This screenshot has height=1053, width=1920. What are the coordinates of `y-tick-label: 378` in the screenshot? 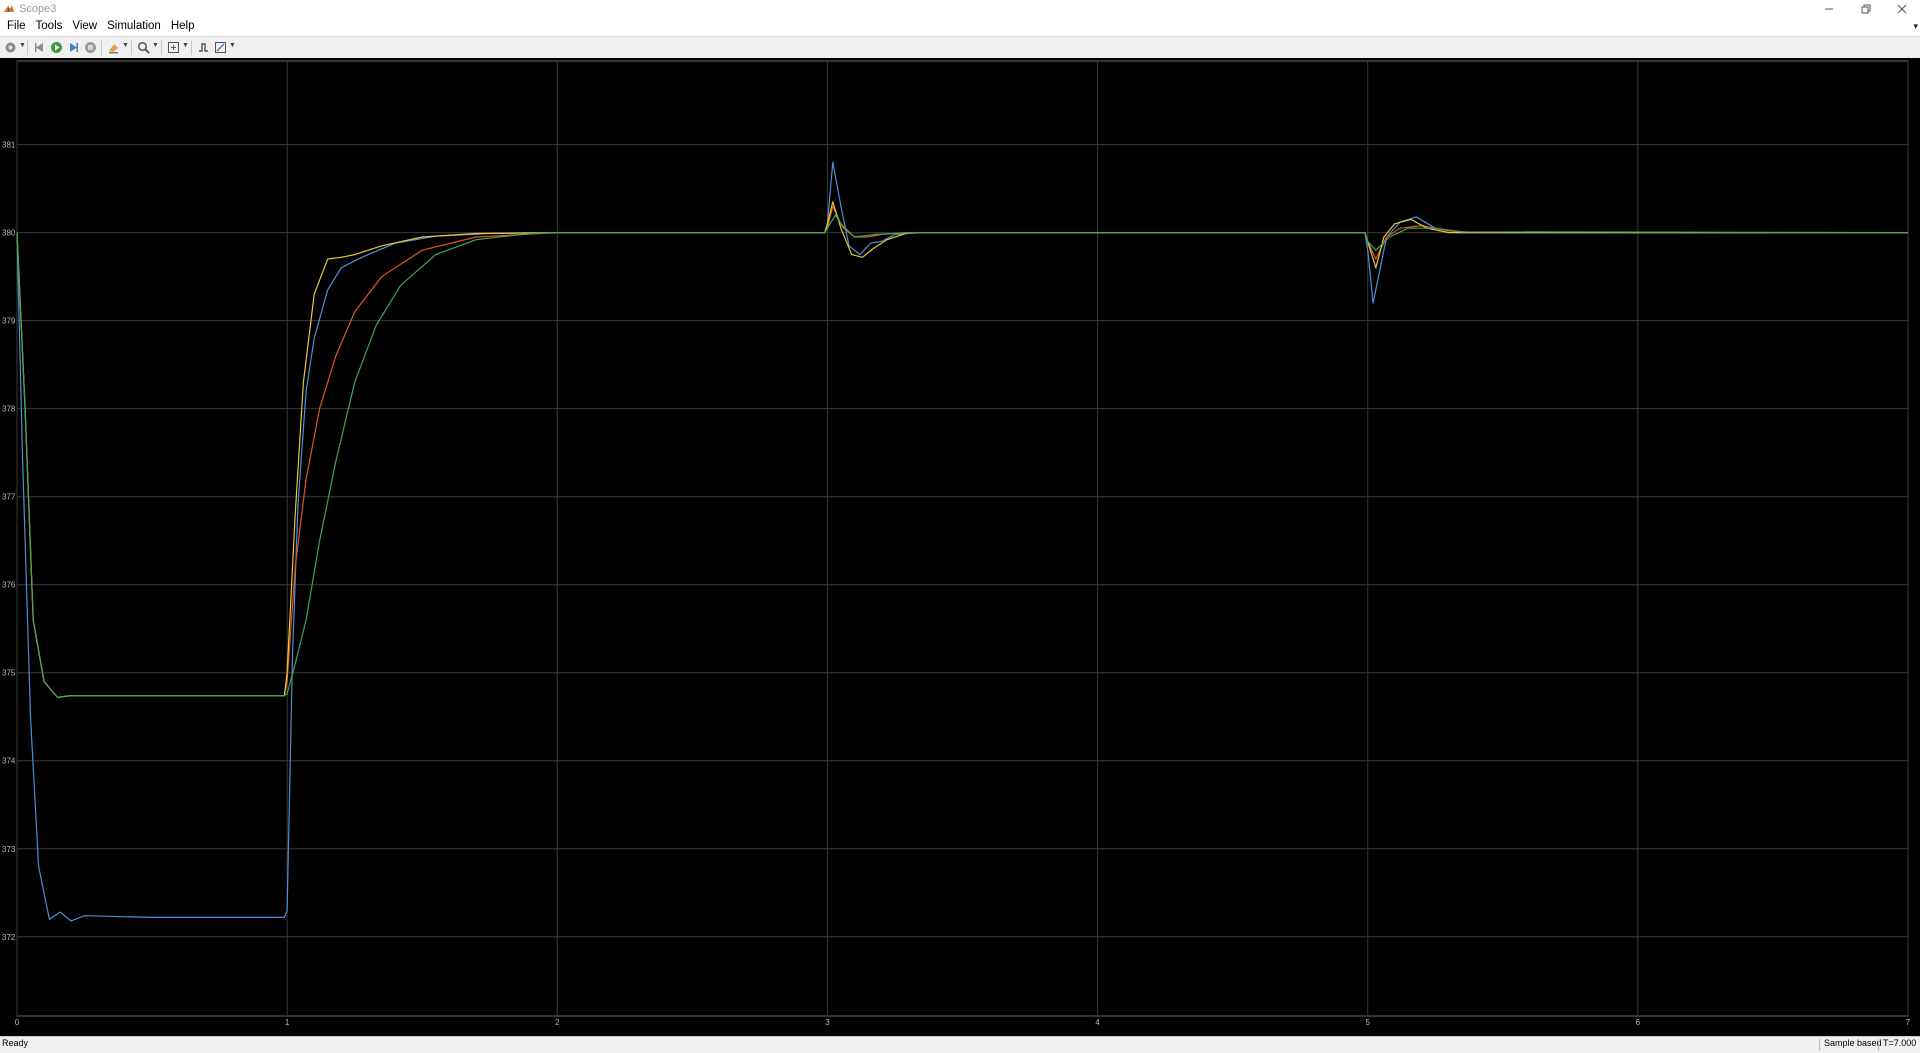 It's located at (9, 409).